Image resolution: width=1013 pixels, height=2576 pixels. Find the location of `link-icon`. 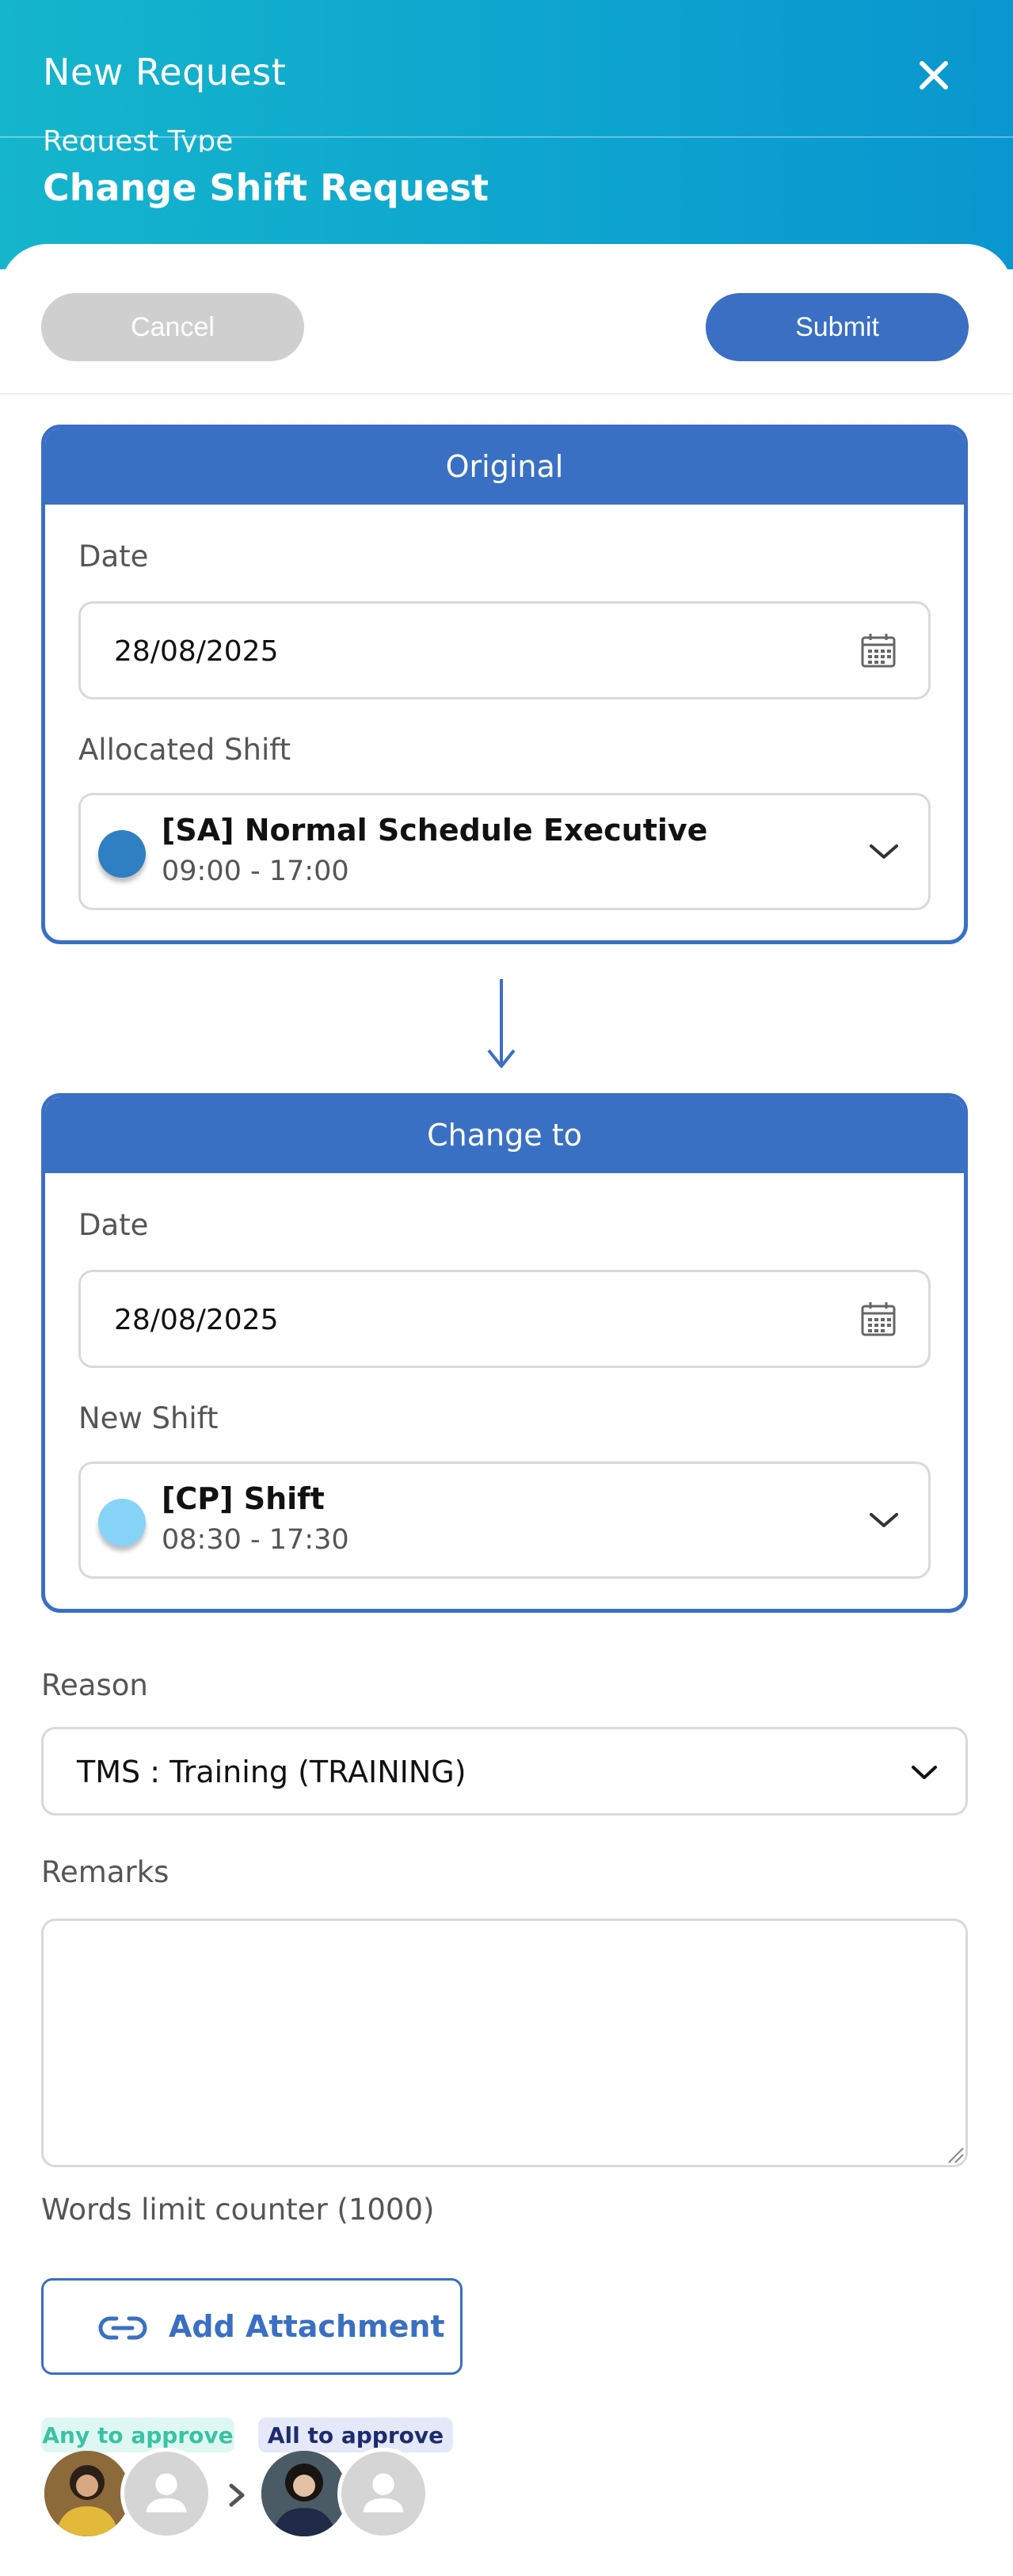

link-icon is located at coordinates (122, 2328).